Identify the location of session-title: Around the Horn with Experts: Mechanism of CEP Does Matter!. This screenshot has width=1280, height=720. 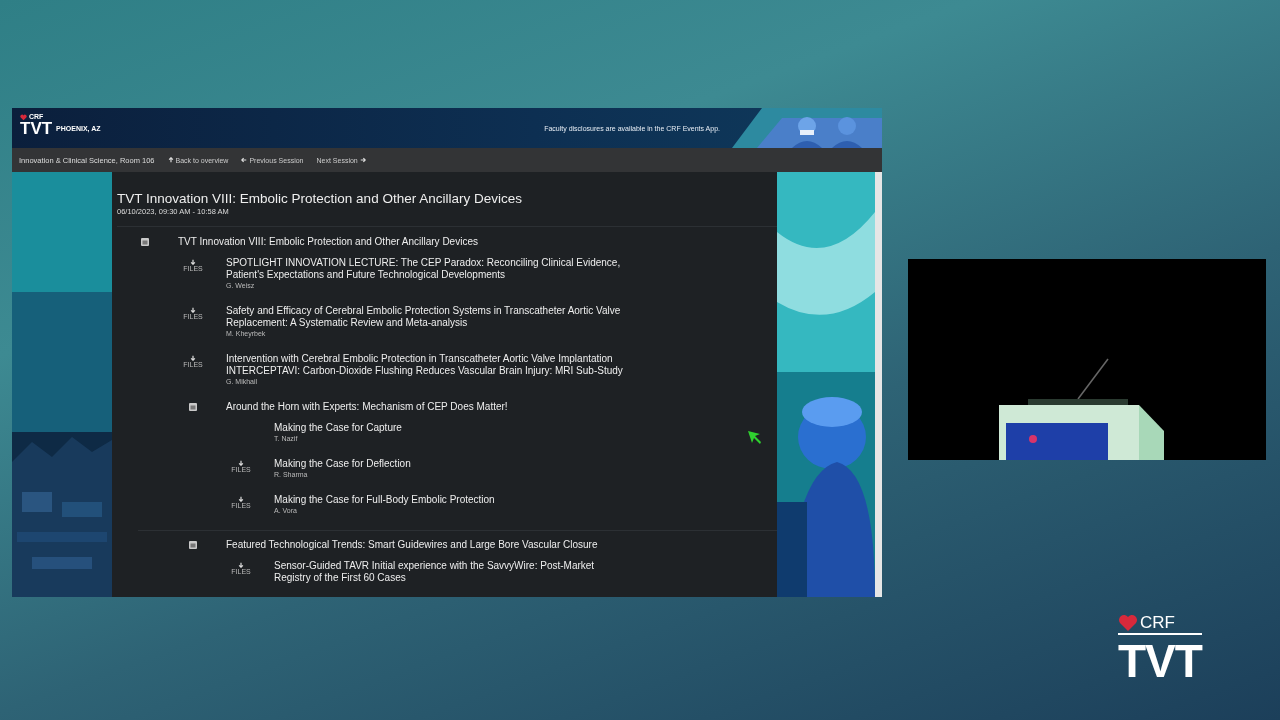
(367, 407).